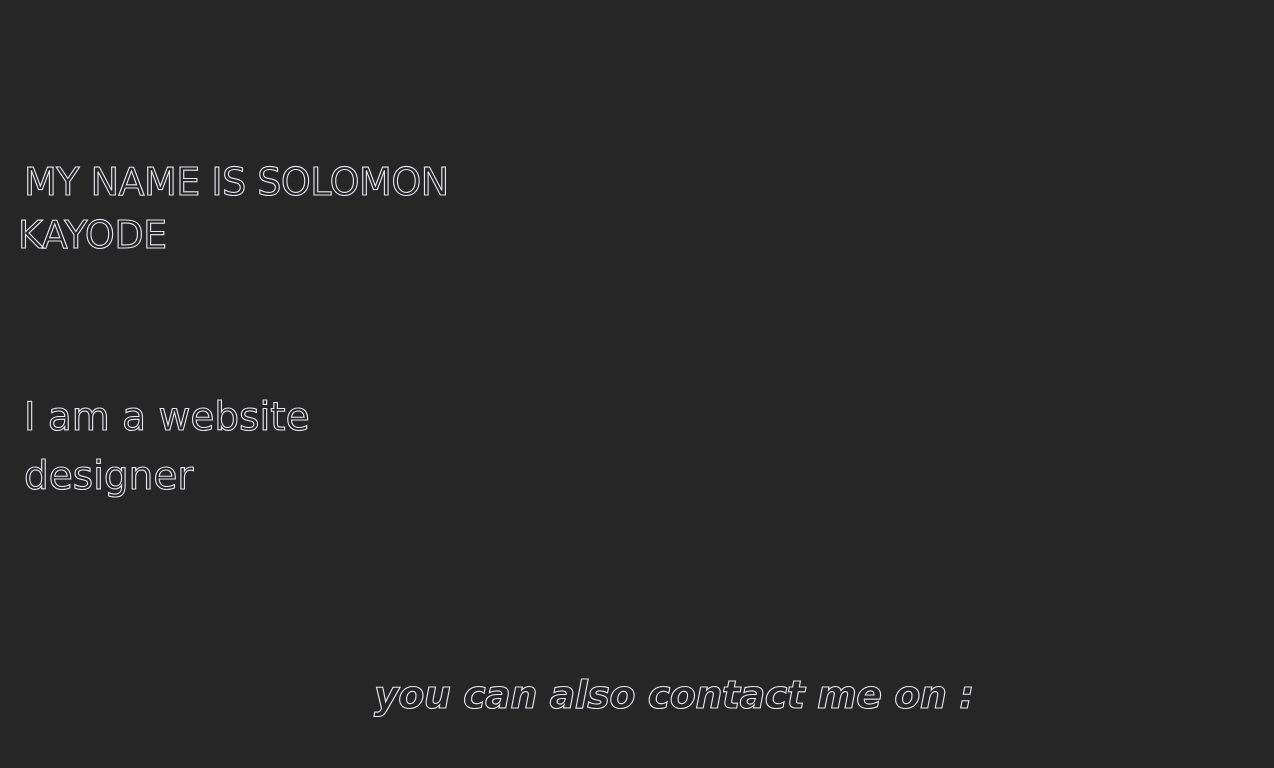 The height and width of the screenshot is (768, 1274). Describe the element at coordinates (236, 181) in the screenshot. I see `hero-name-line-1: MY NAME IS SOLOMON` at that location.